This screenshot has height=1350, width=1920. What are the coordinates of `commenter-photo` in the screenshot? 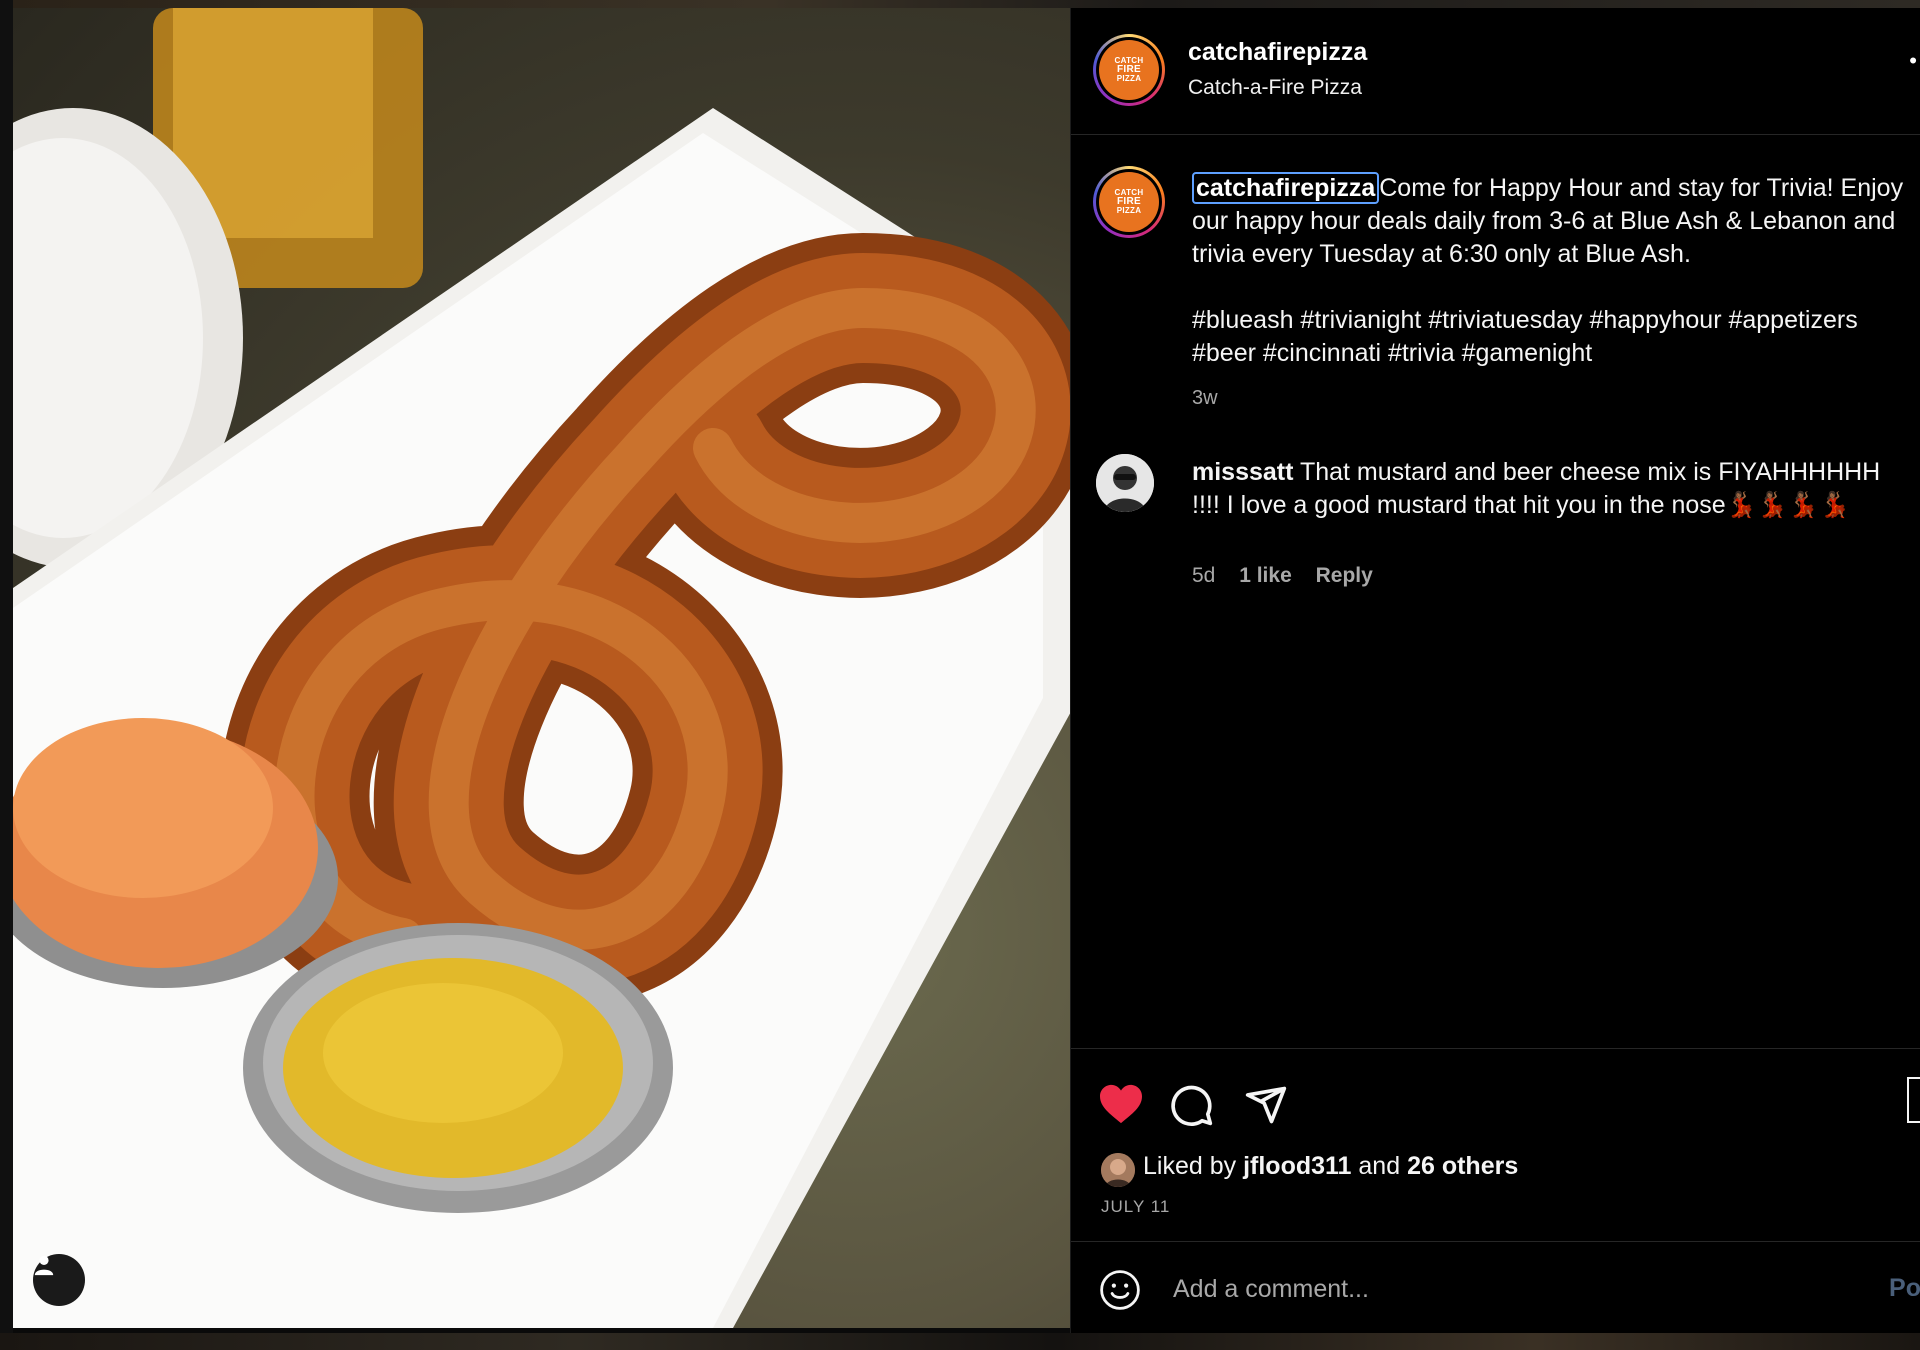 It's located at (1125, 483).